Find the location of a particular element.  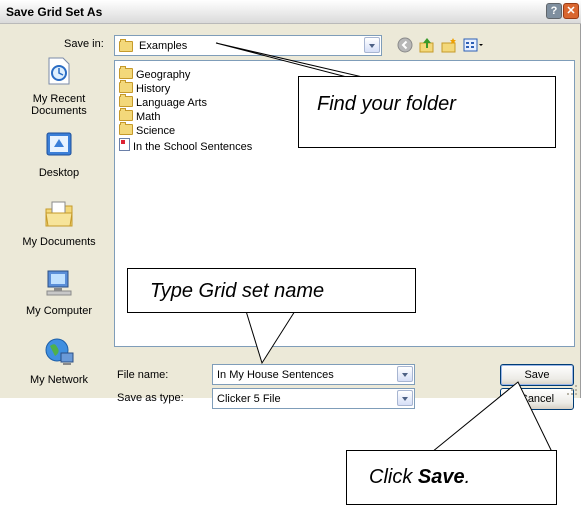

type-name-text: Type Grid set name is located at coordinates (237, 291).